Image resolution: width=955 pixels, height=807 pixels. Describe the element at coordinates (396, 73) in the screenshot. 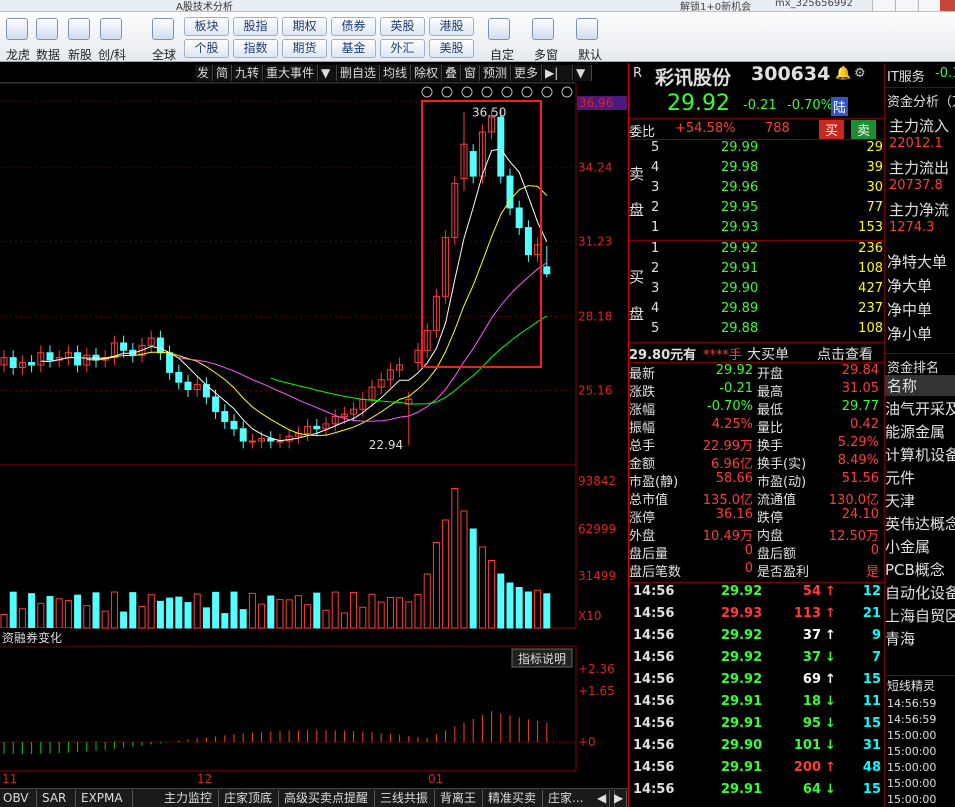

I see `chart-tool-6: 均线` at that location.